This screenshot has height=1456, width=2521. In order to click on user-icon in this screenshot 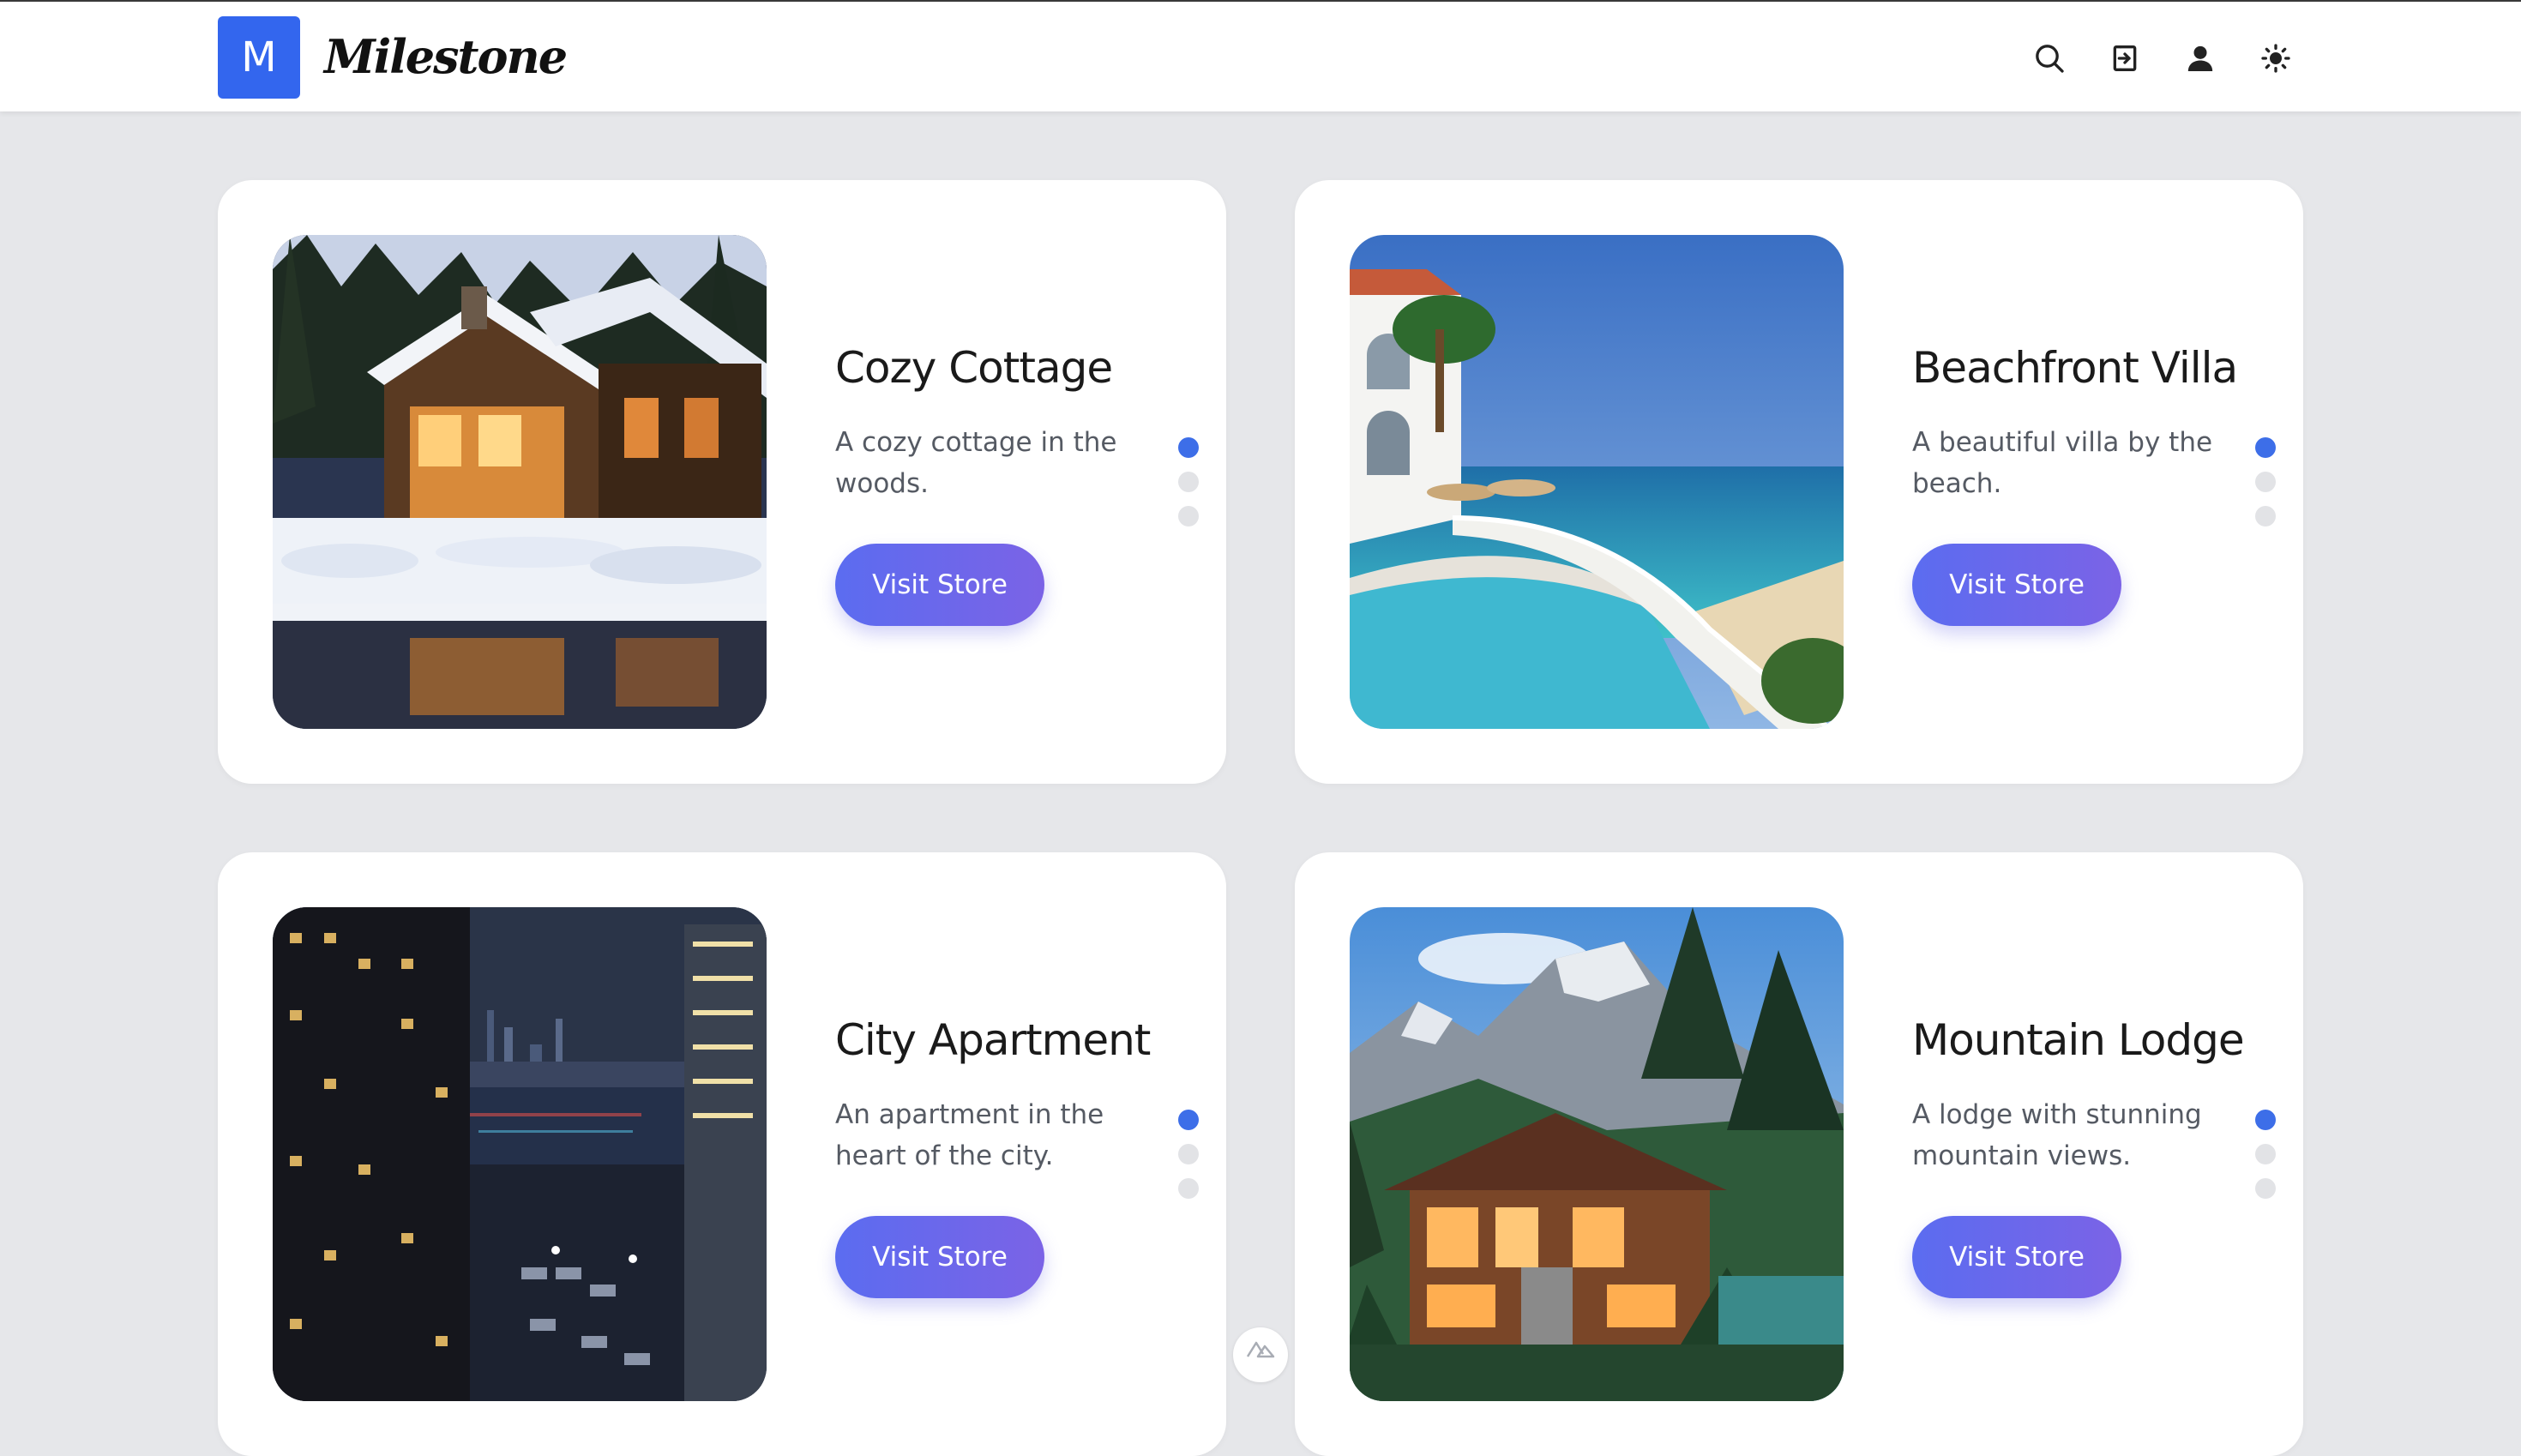, I will do `click(2200, 58)`.